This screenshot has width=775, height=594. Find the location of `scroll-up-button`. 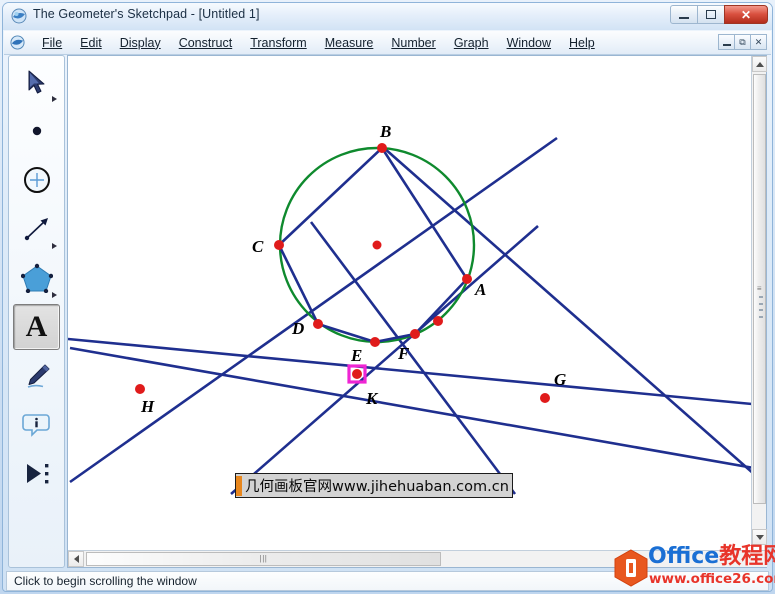

scroll-up-button is located at coordinates (759, 64).